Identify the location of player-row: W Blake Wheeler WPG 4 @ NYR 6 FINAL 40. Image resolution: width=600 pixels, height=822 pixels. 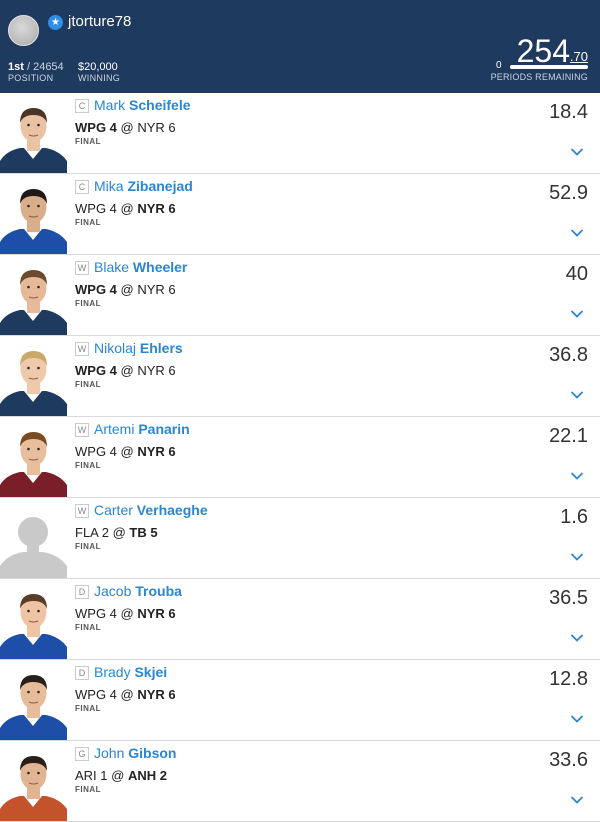
(300, 295).